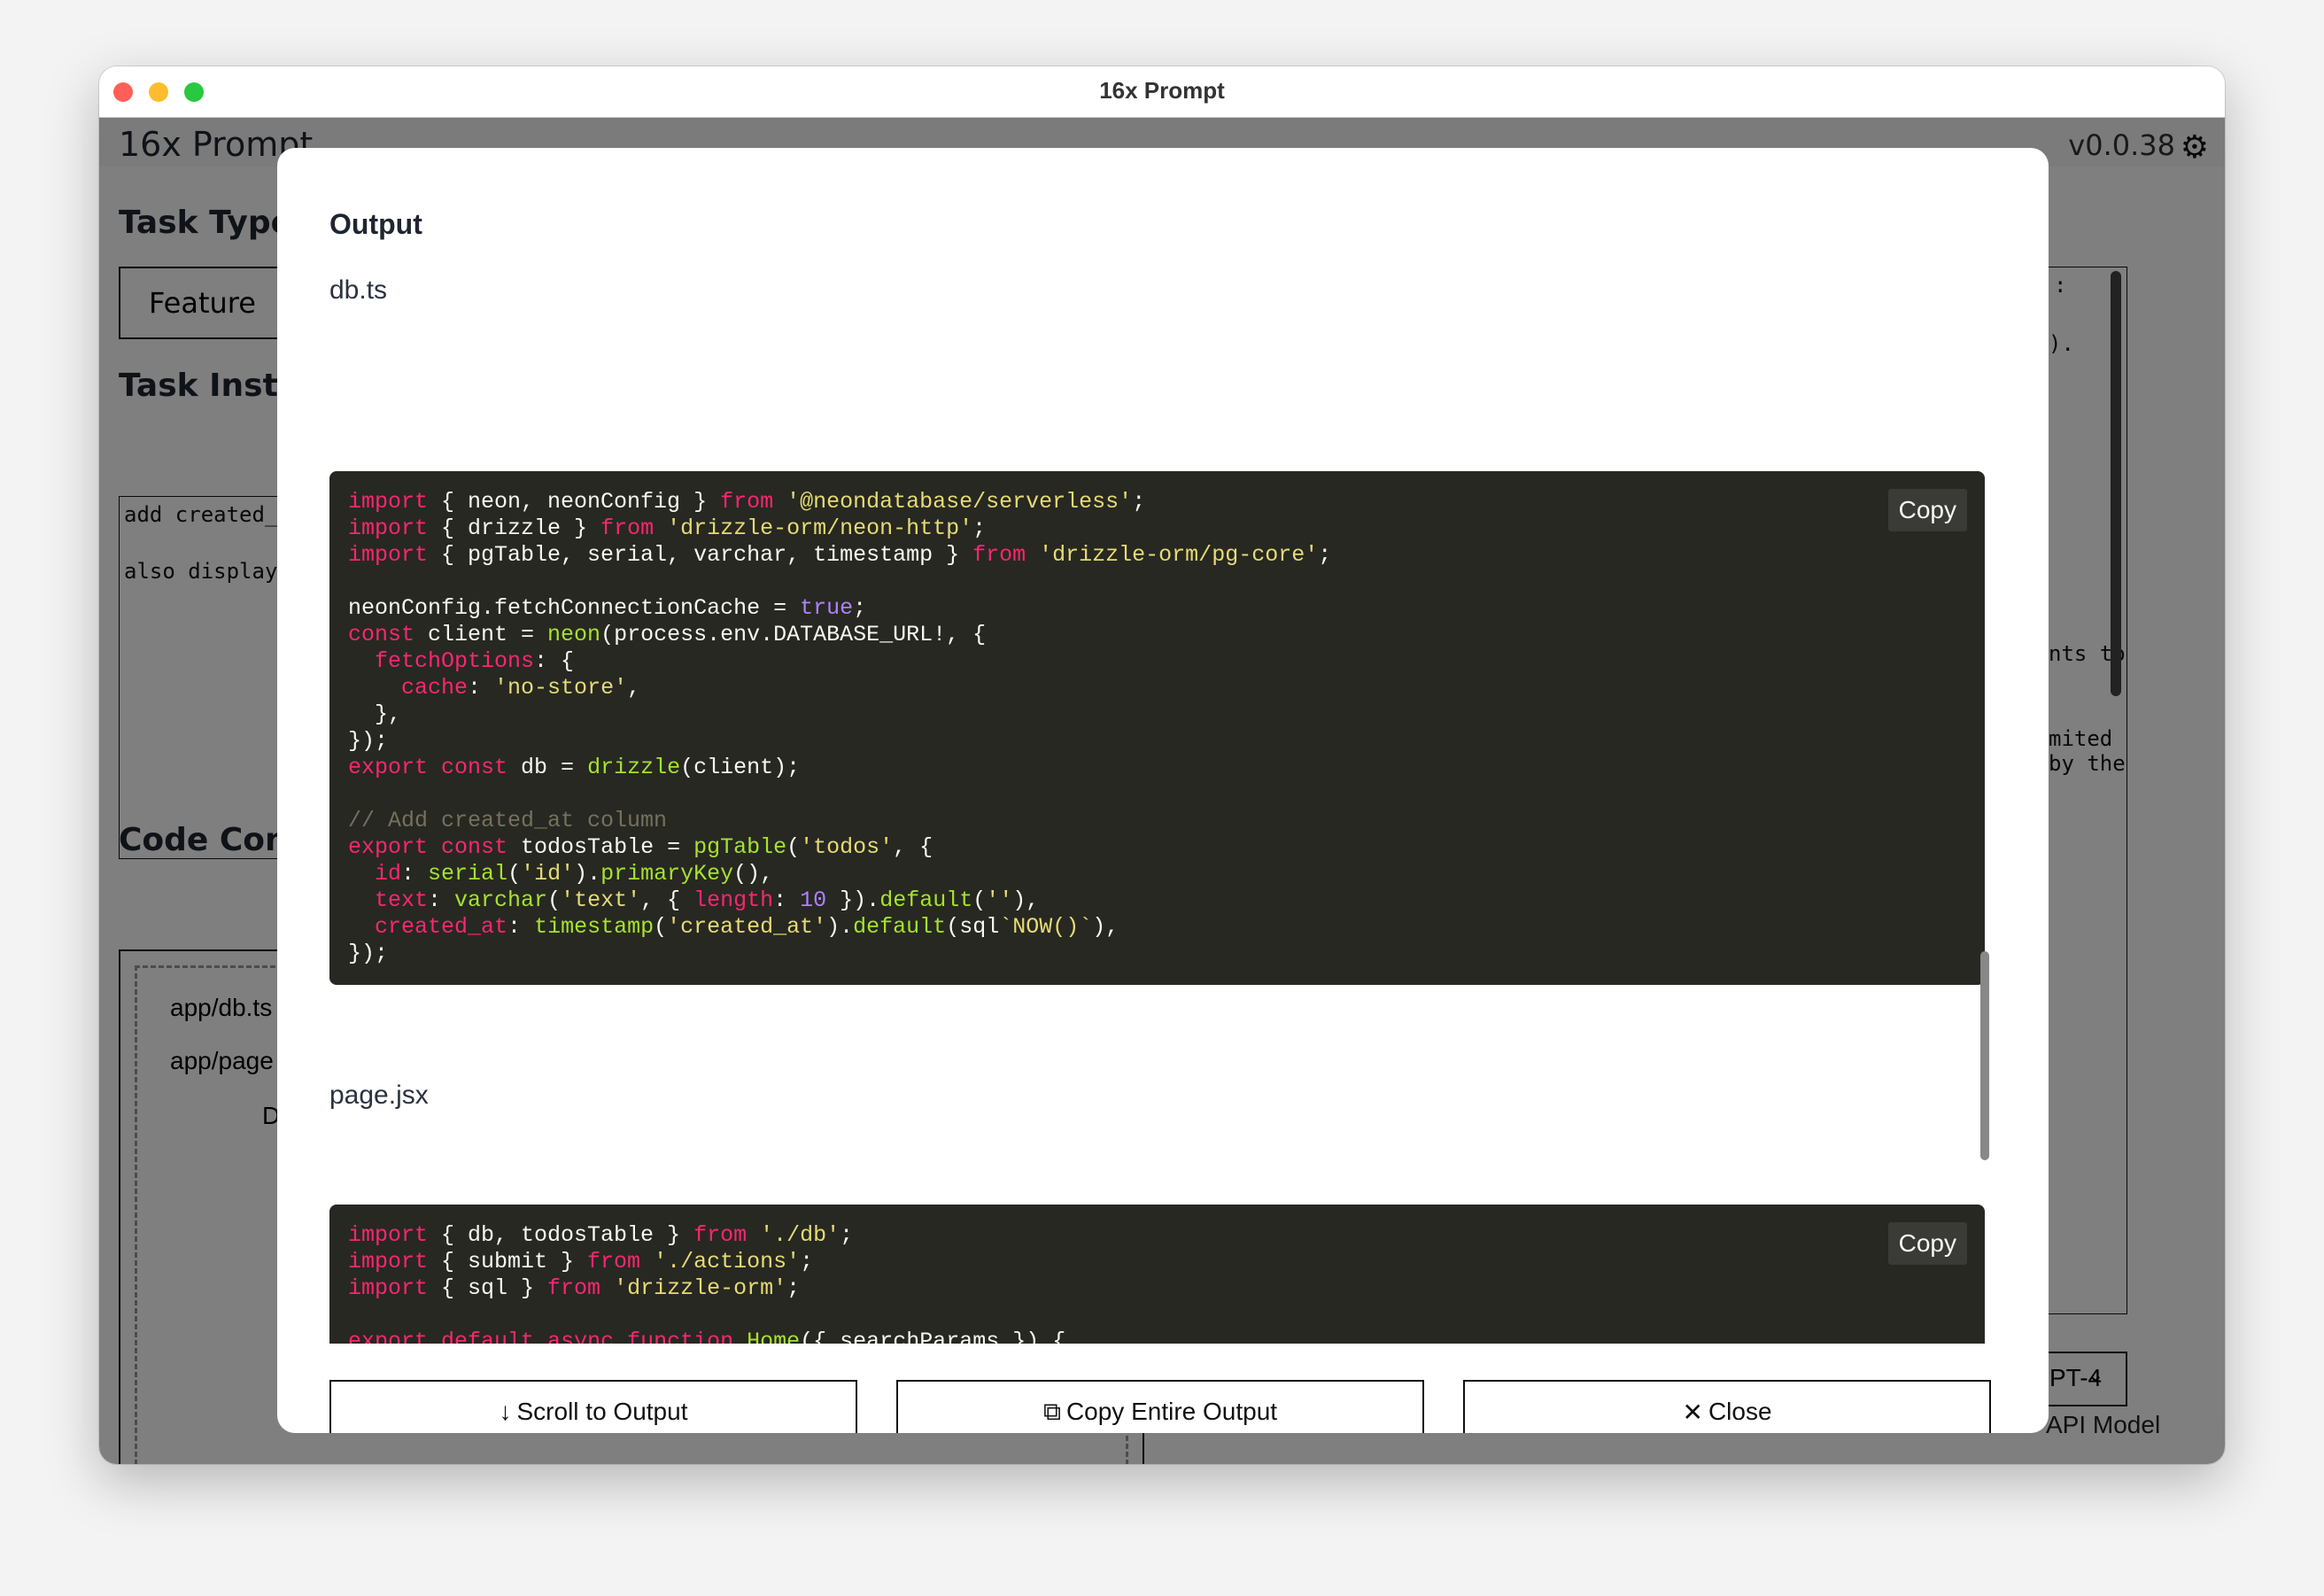 The height and width of the screenshot is (1596, 2324). Describe the element at coordinates (375, 714) in the screenshot. I see `code-token: },` at that location.